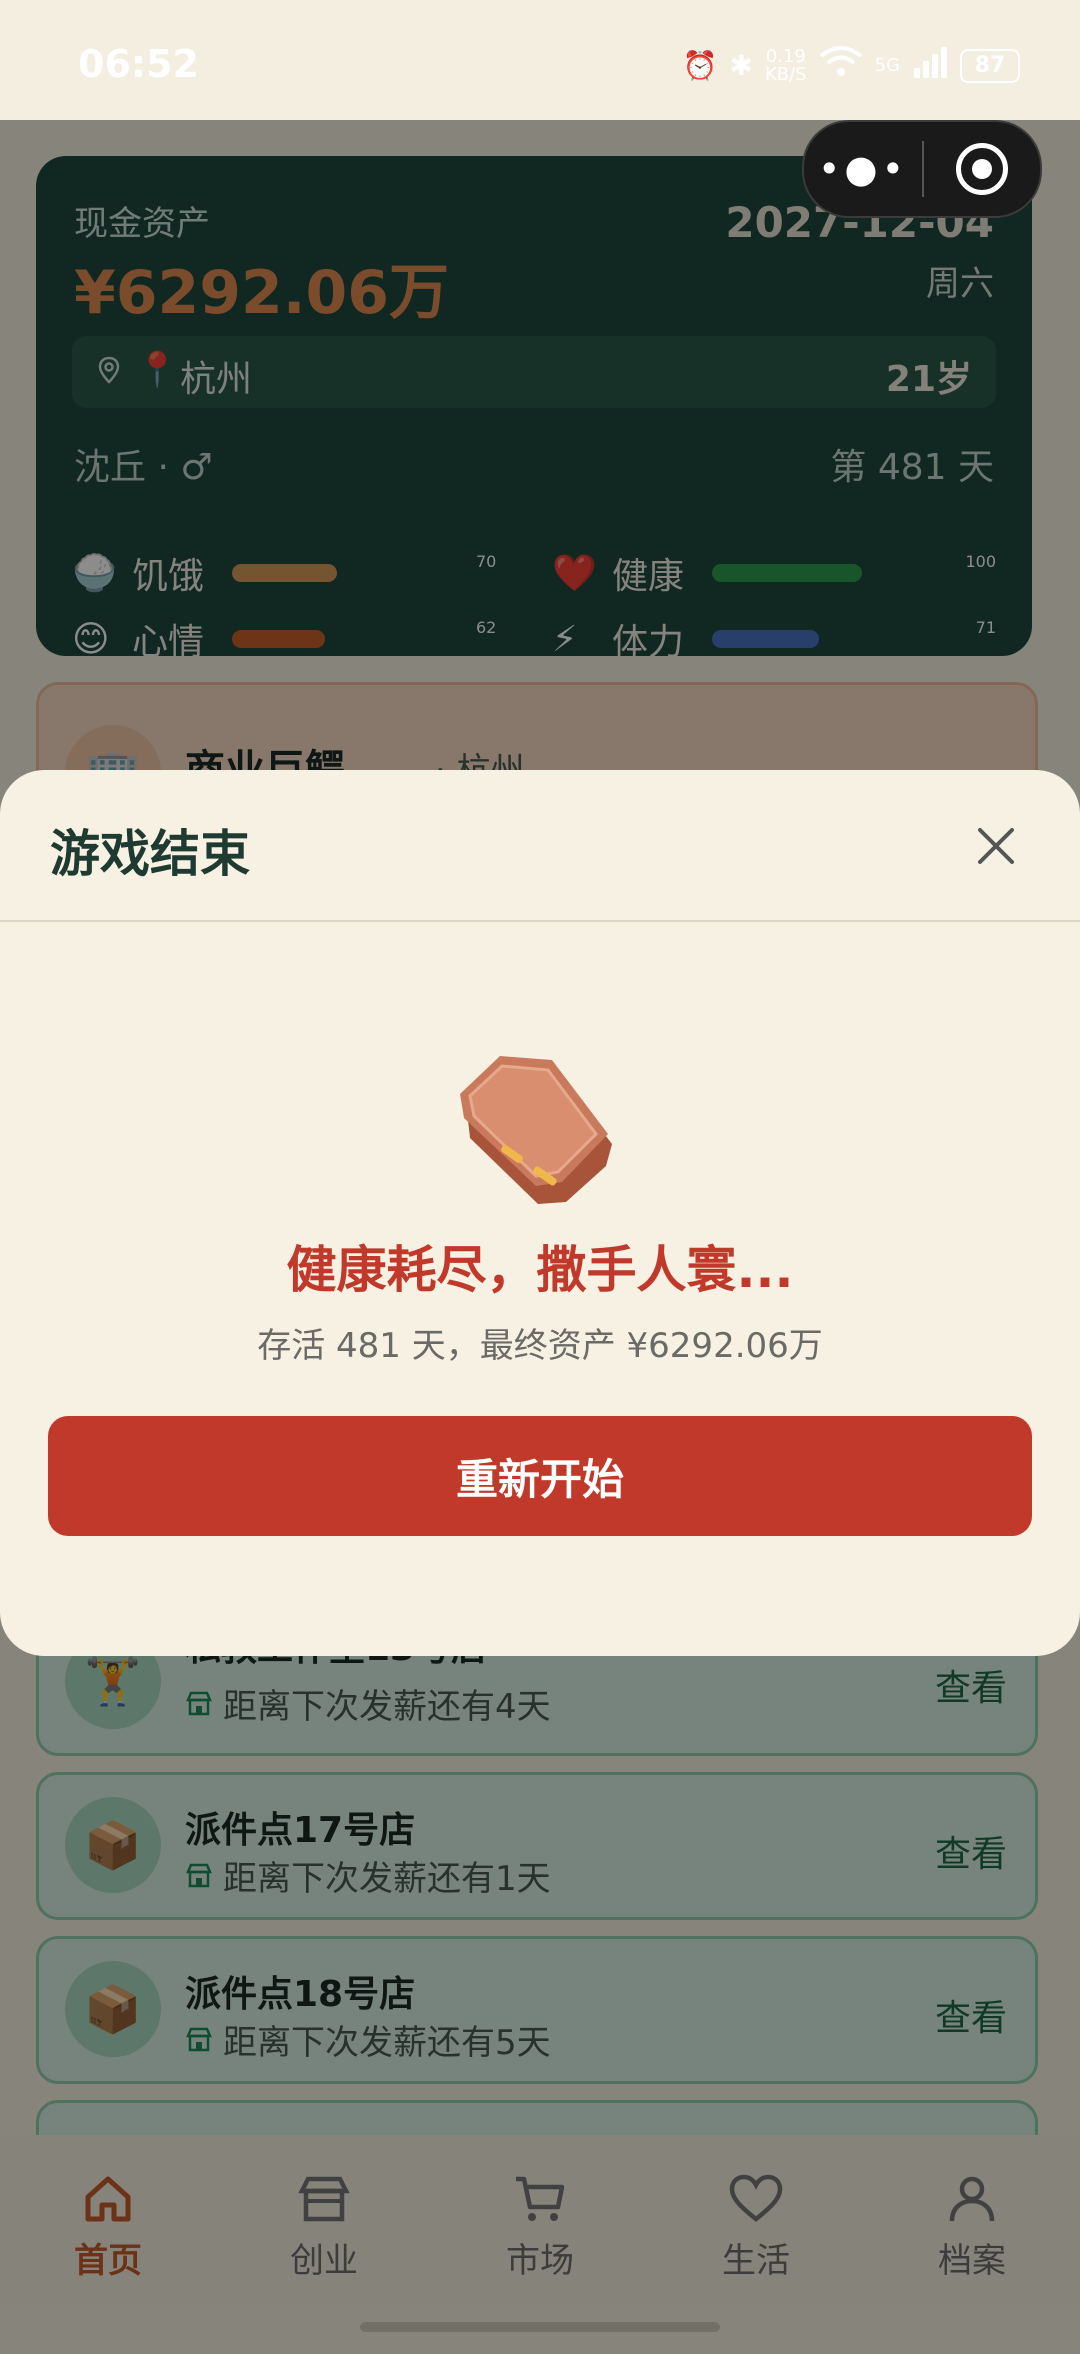 The image size is (1080, 2354). I want to click on signal-icon, so click(930, 65).